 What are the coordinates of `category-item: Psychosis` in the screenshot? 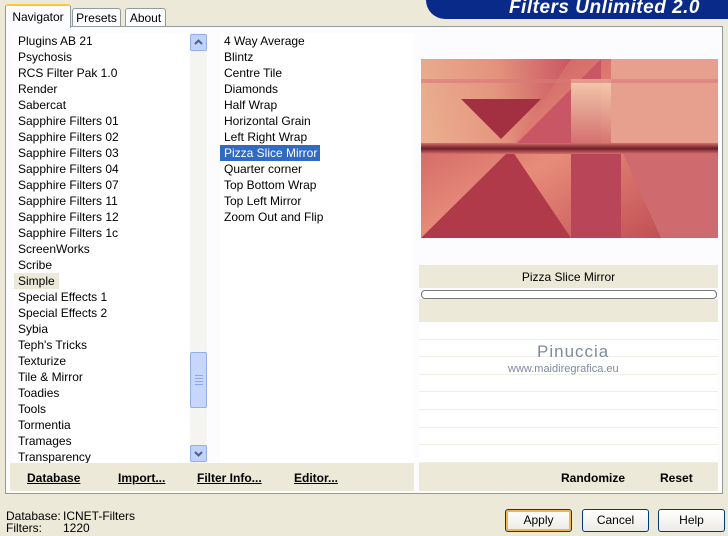 It's located at (102, 57).